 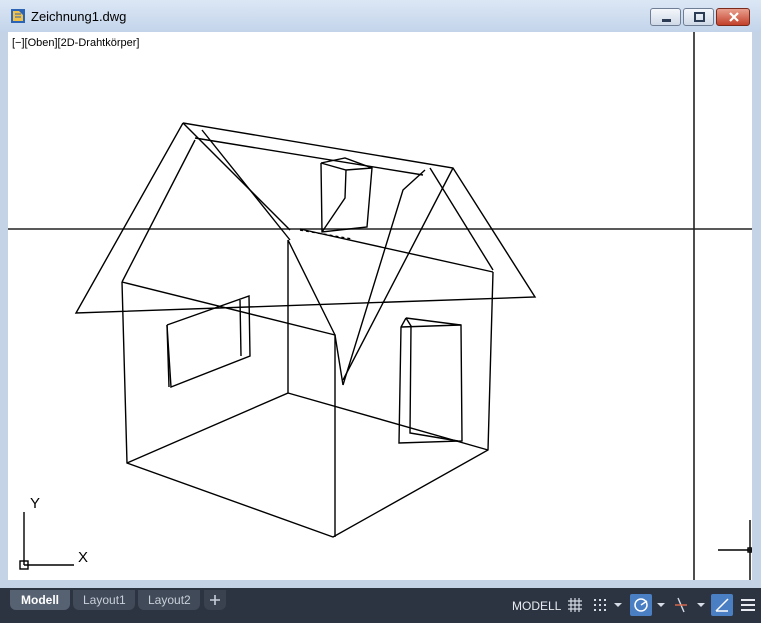 What do you see at coordinates (666, 20) in the screenshot?
I see `minimize-icon` at bounding box center [666, 20].